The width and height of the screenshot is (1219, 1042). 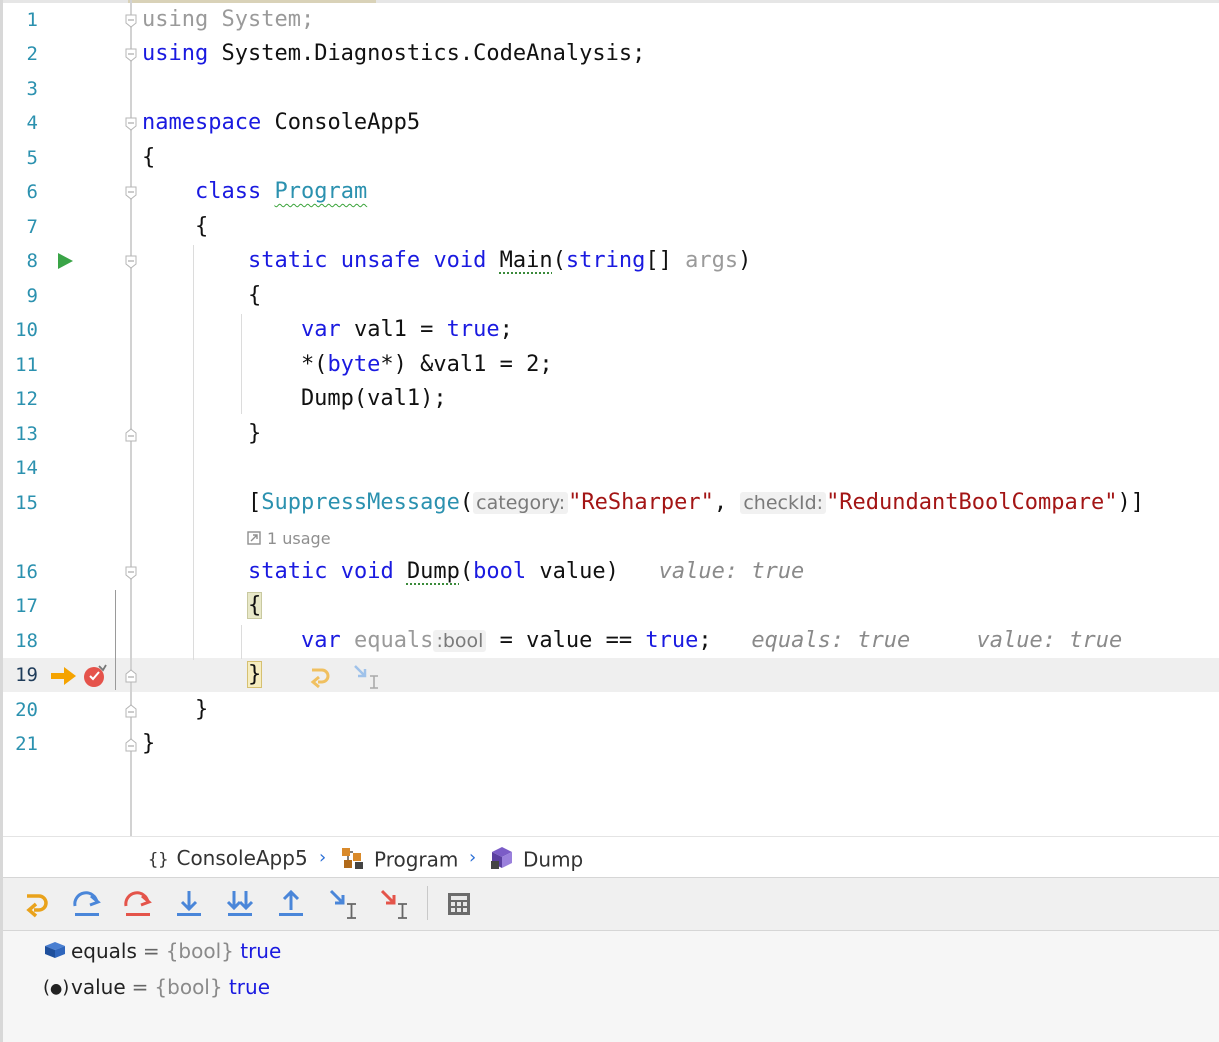 I want to click on line-number: 4, so click(x=32, y=123).